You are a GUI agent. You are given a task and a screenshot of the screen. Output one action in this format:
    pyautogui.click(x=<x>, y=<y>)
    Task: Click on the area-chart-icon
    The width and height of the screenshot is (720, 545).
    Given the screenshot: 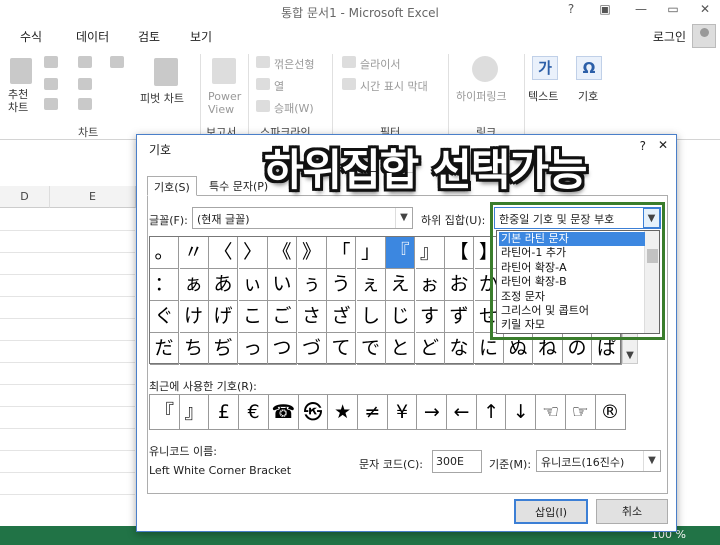 What is the action you would take?
    pyautogui.click(x=85, y=84)
    